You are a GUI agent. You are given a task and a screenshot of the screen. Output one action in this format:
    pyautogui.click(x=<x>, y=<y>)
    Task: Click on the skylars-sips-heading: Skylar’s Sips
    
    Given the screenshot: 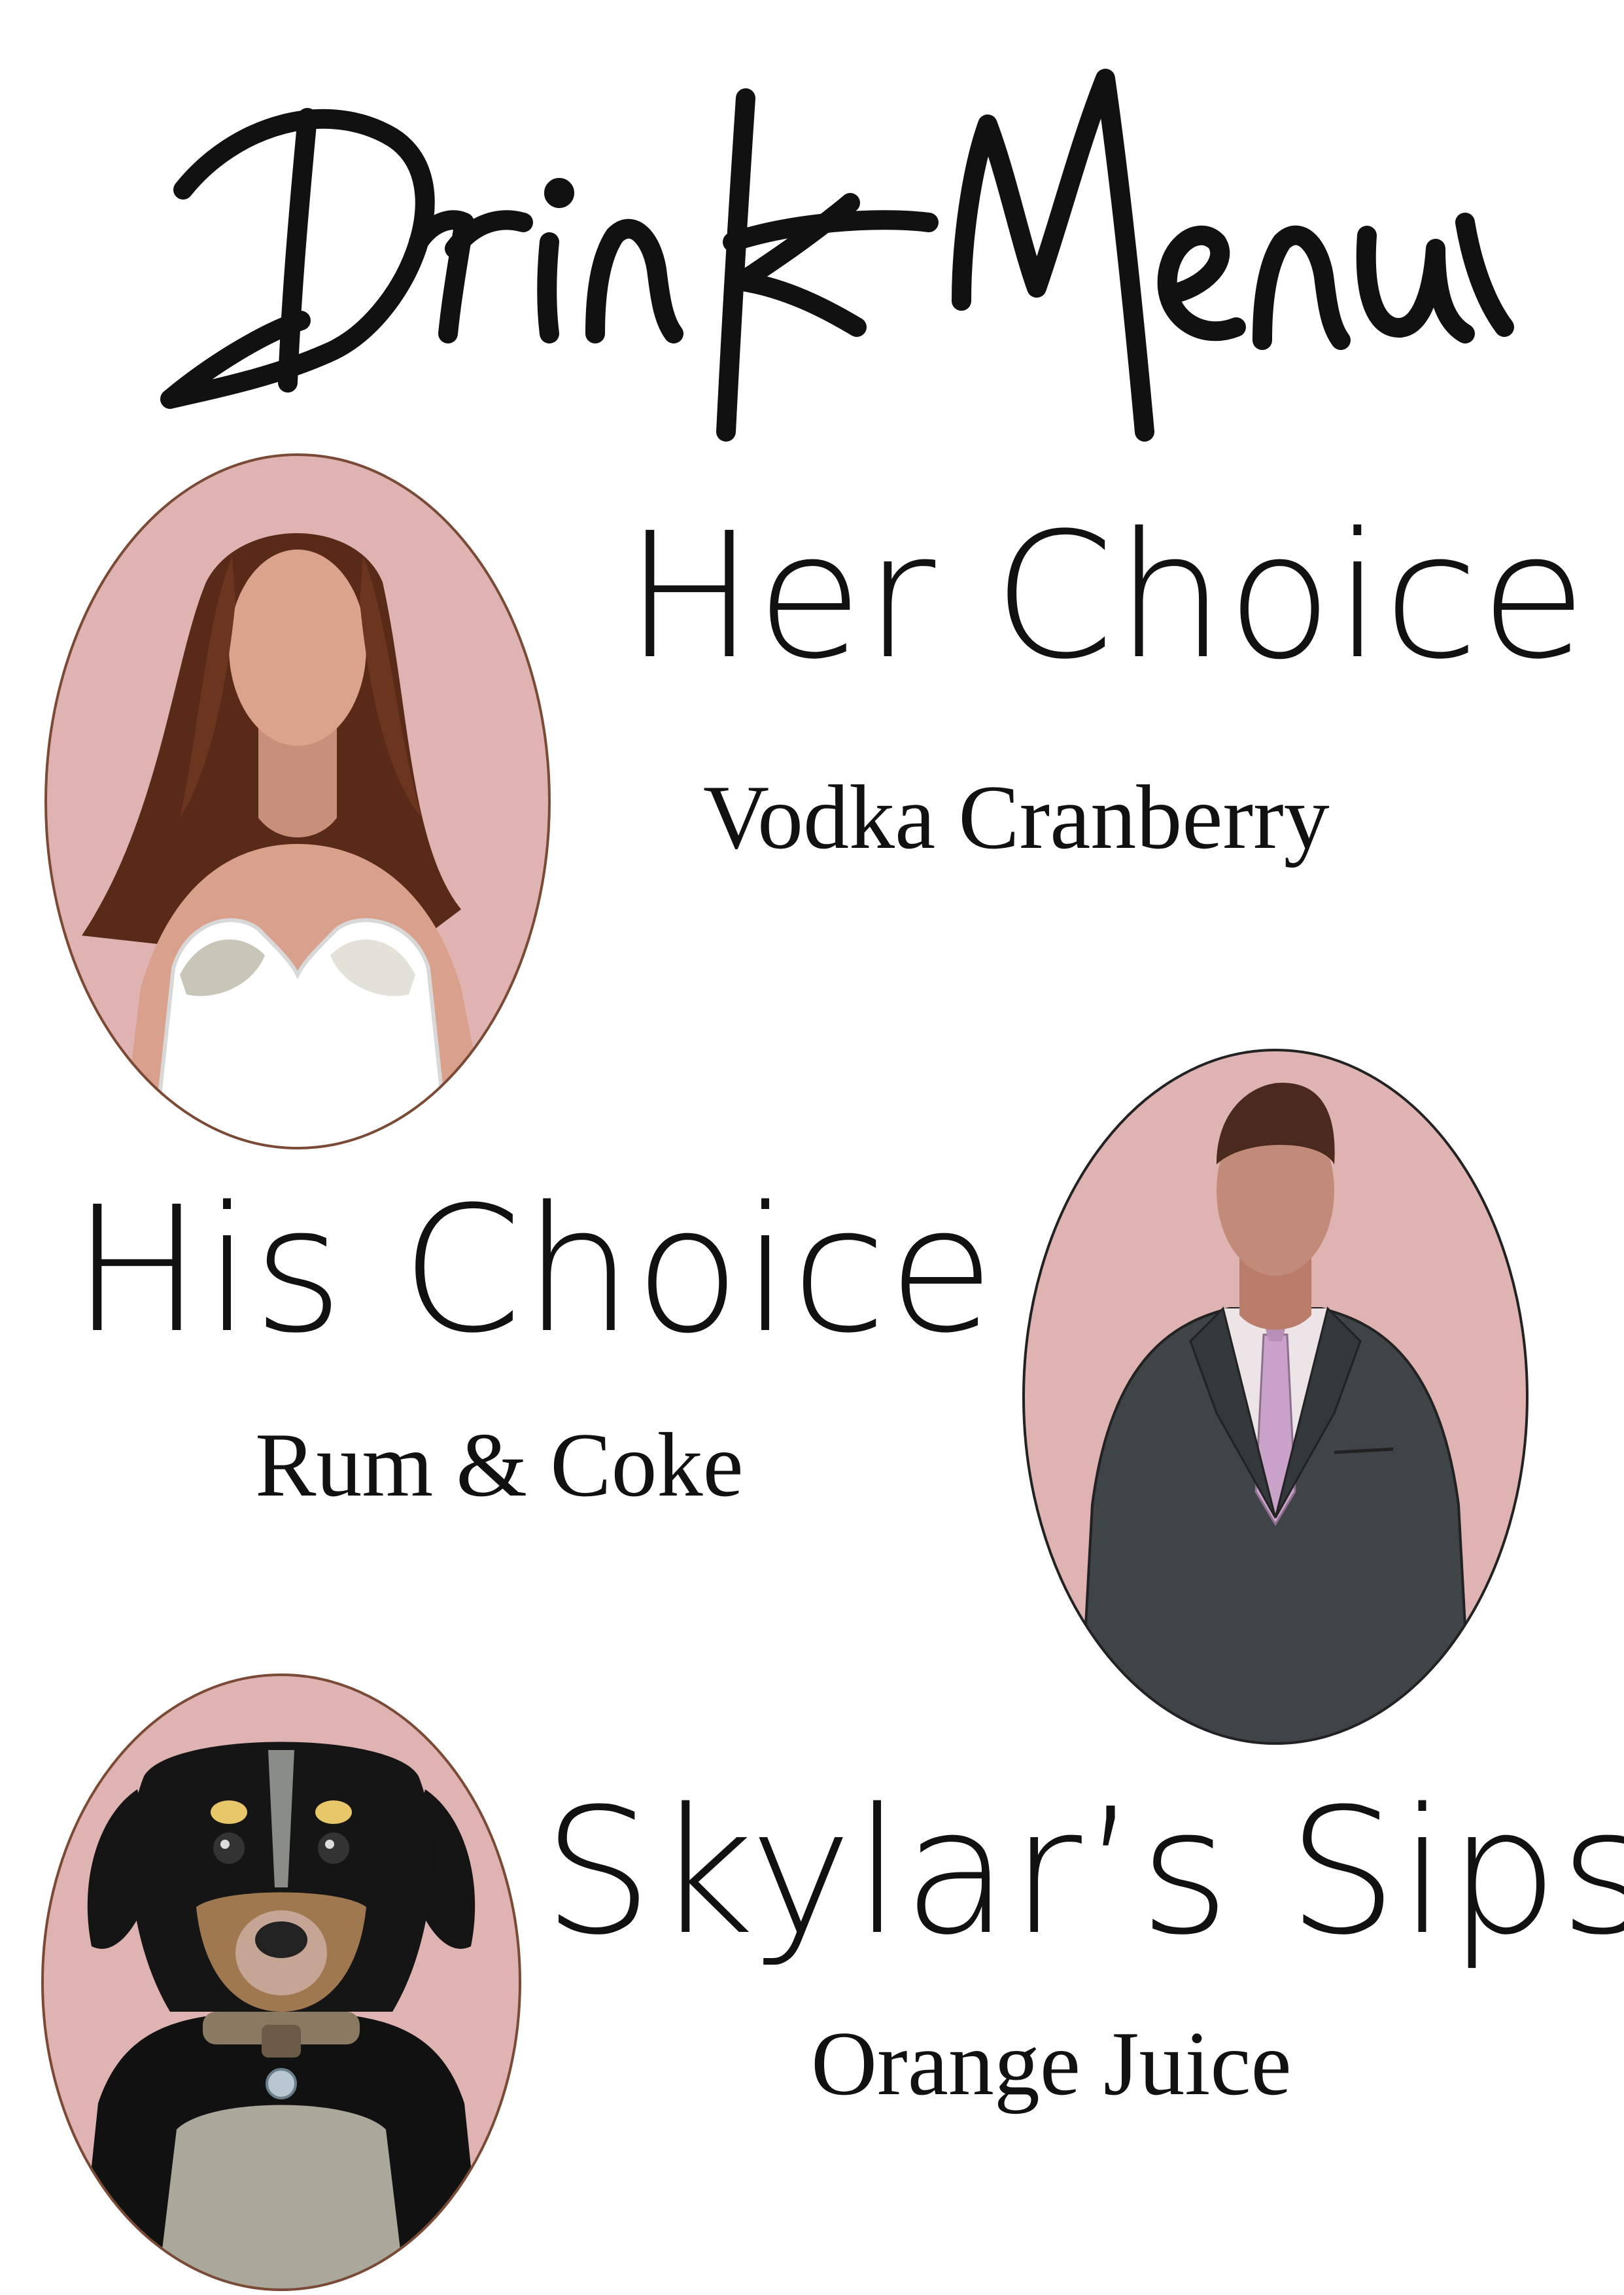 What is the action you would take?
    pyautogui.click(x=1083, y=1872)
    